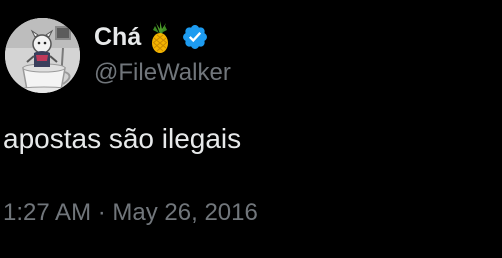 The image size is (502, 258). I want to click on avatar, so click(42, 55).